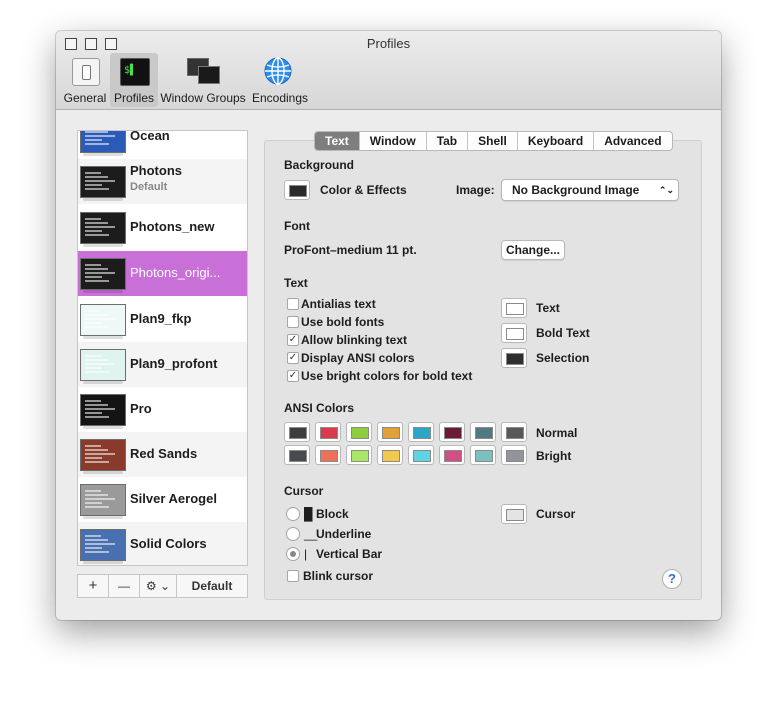  Describe the element at coordinates (556, 141) in the screenshot. I see `tab-keyboard: Keyboard` at that location.